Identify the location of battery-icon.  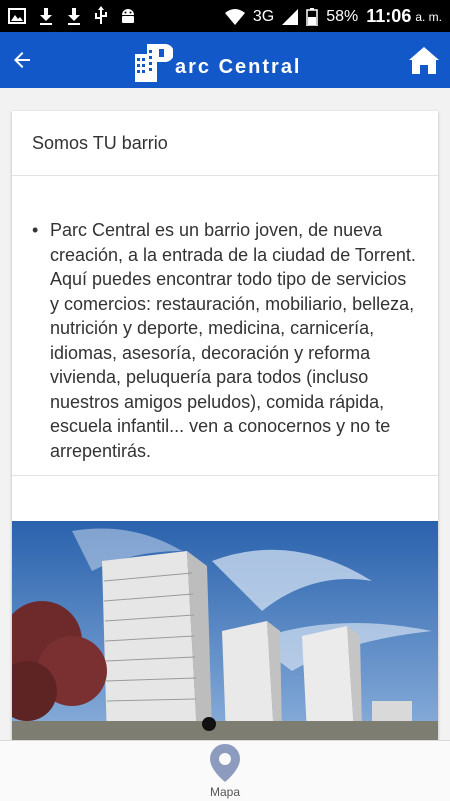
(312, 16).